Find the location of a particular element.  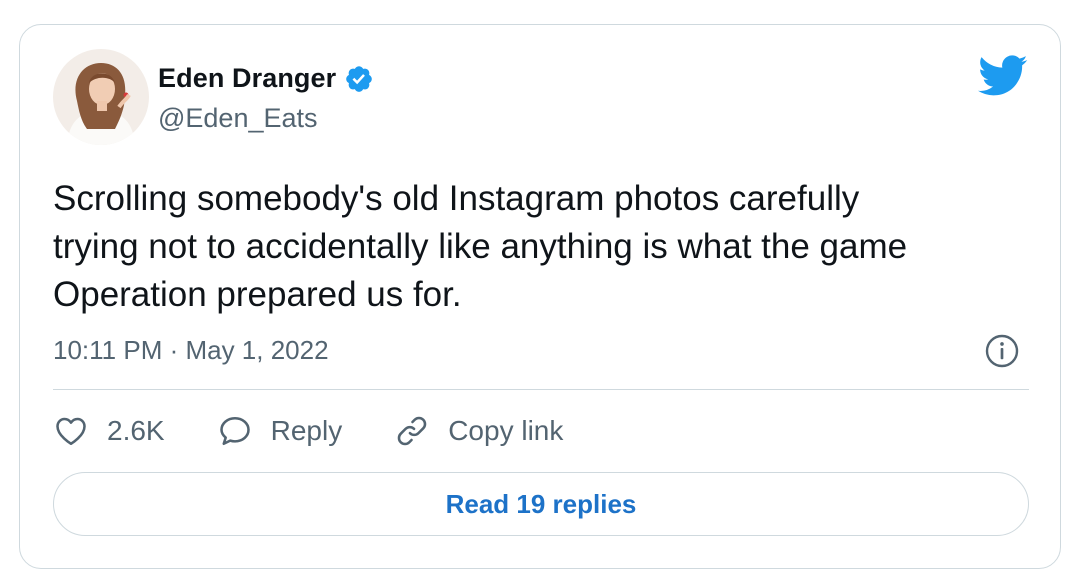

avatar is located at coordinates (101, 97).